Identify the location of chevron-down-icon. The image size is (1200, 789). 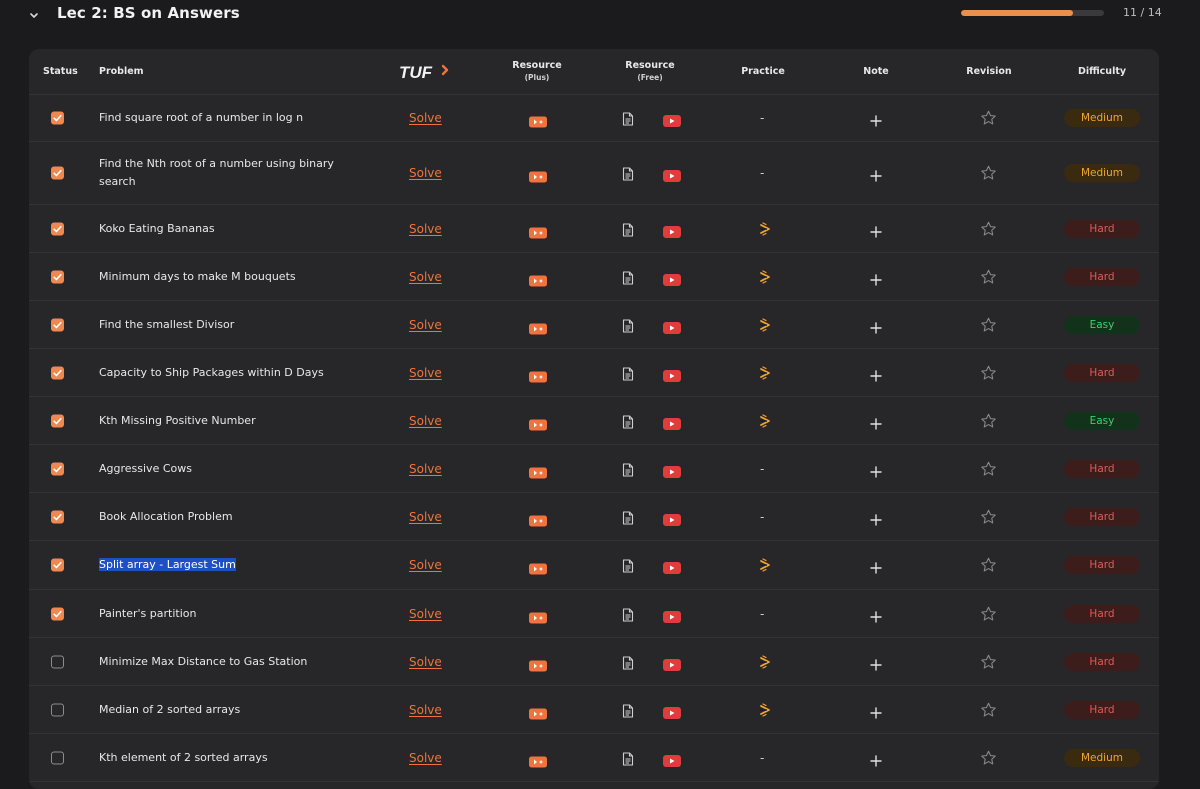
(34, 15).